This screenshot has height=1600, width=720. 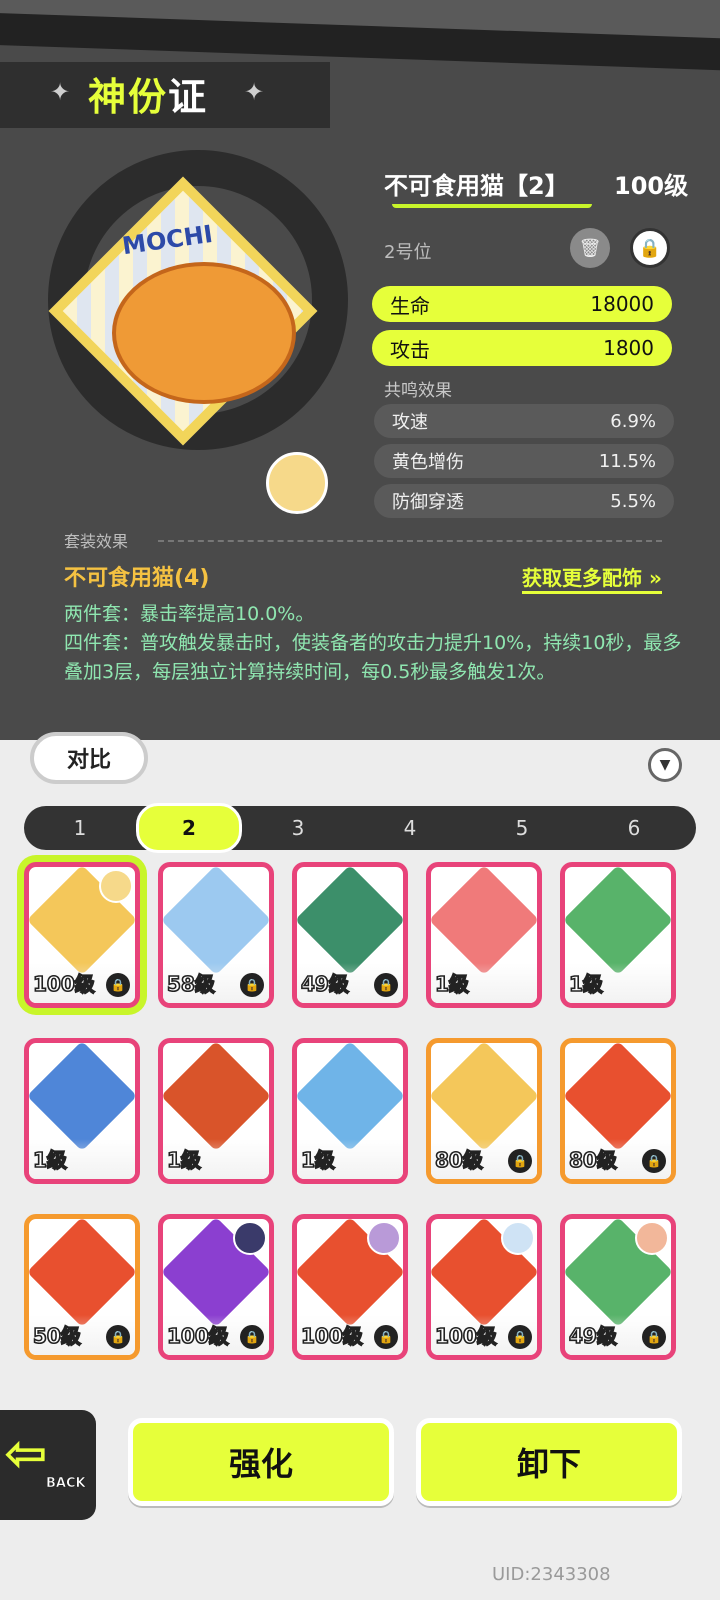 What do you see at coordinates (492, 202) in the screenshot?
I see `name-underline` at bounding box center [492, 202].